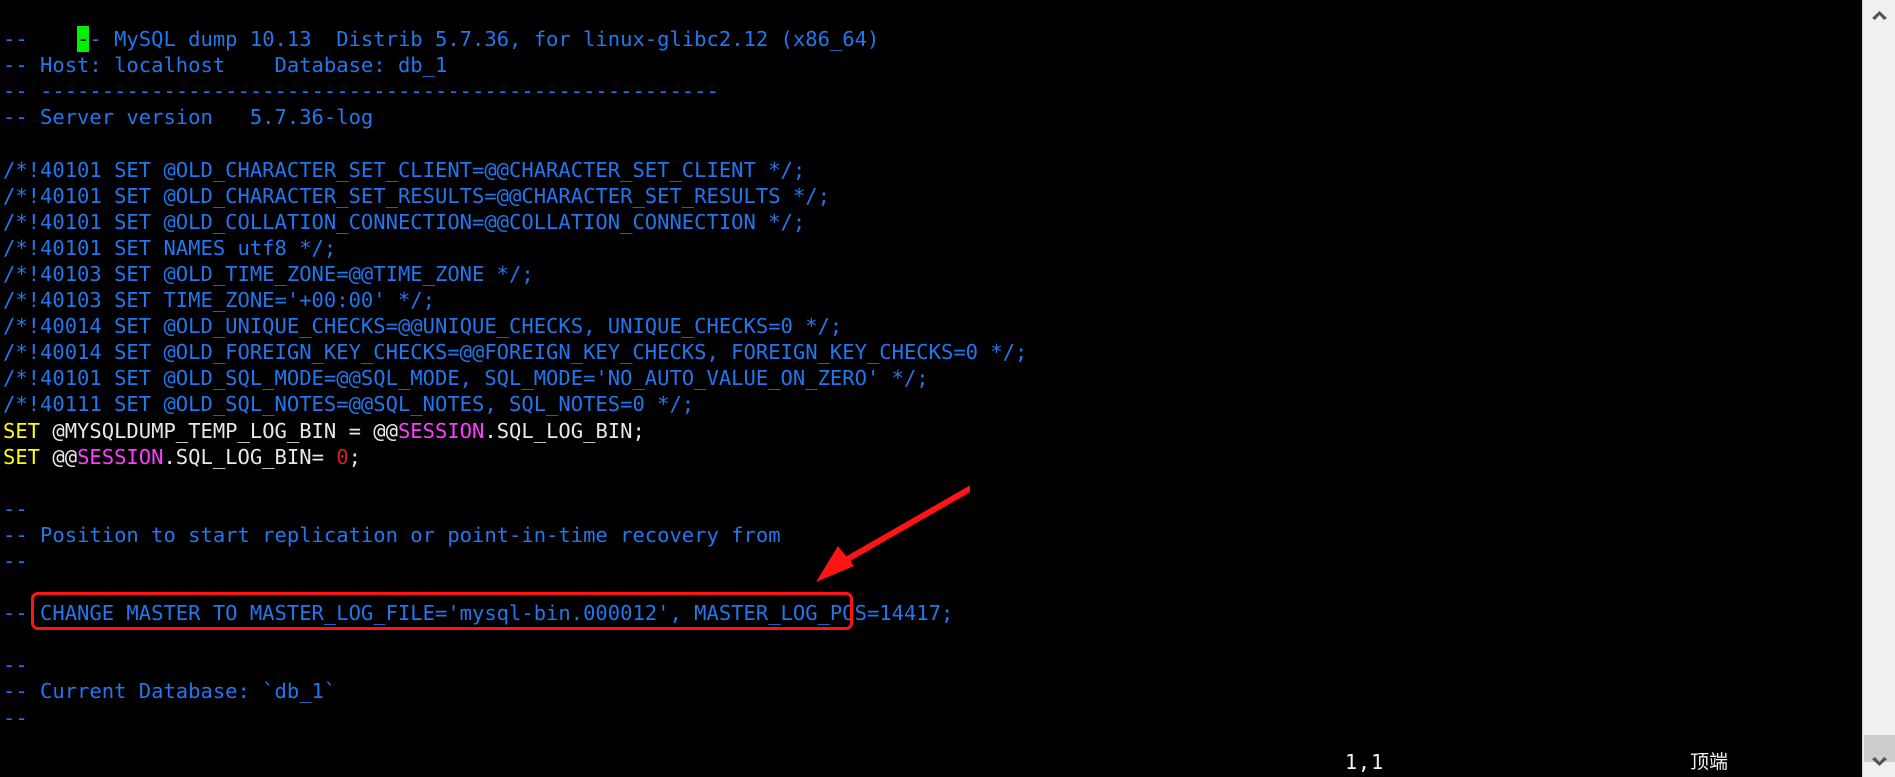 Image resolution: width=1895 pixels, height=777 pixels. Describe the element at coordinates (1879, 15) in the screenshot. I see `chevron-up-icon` at that location.